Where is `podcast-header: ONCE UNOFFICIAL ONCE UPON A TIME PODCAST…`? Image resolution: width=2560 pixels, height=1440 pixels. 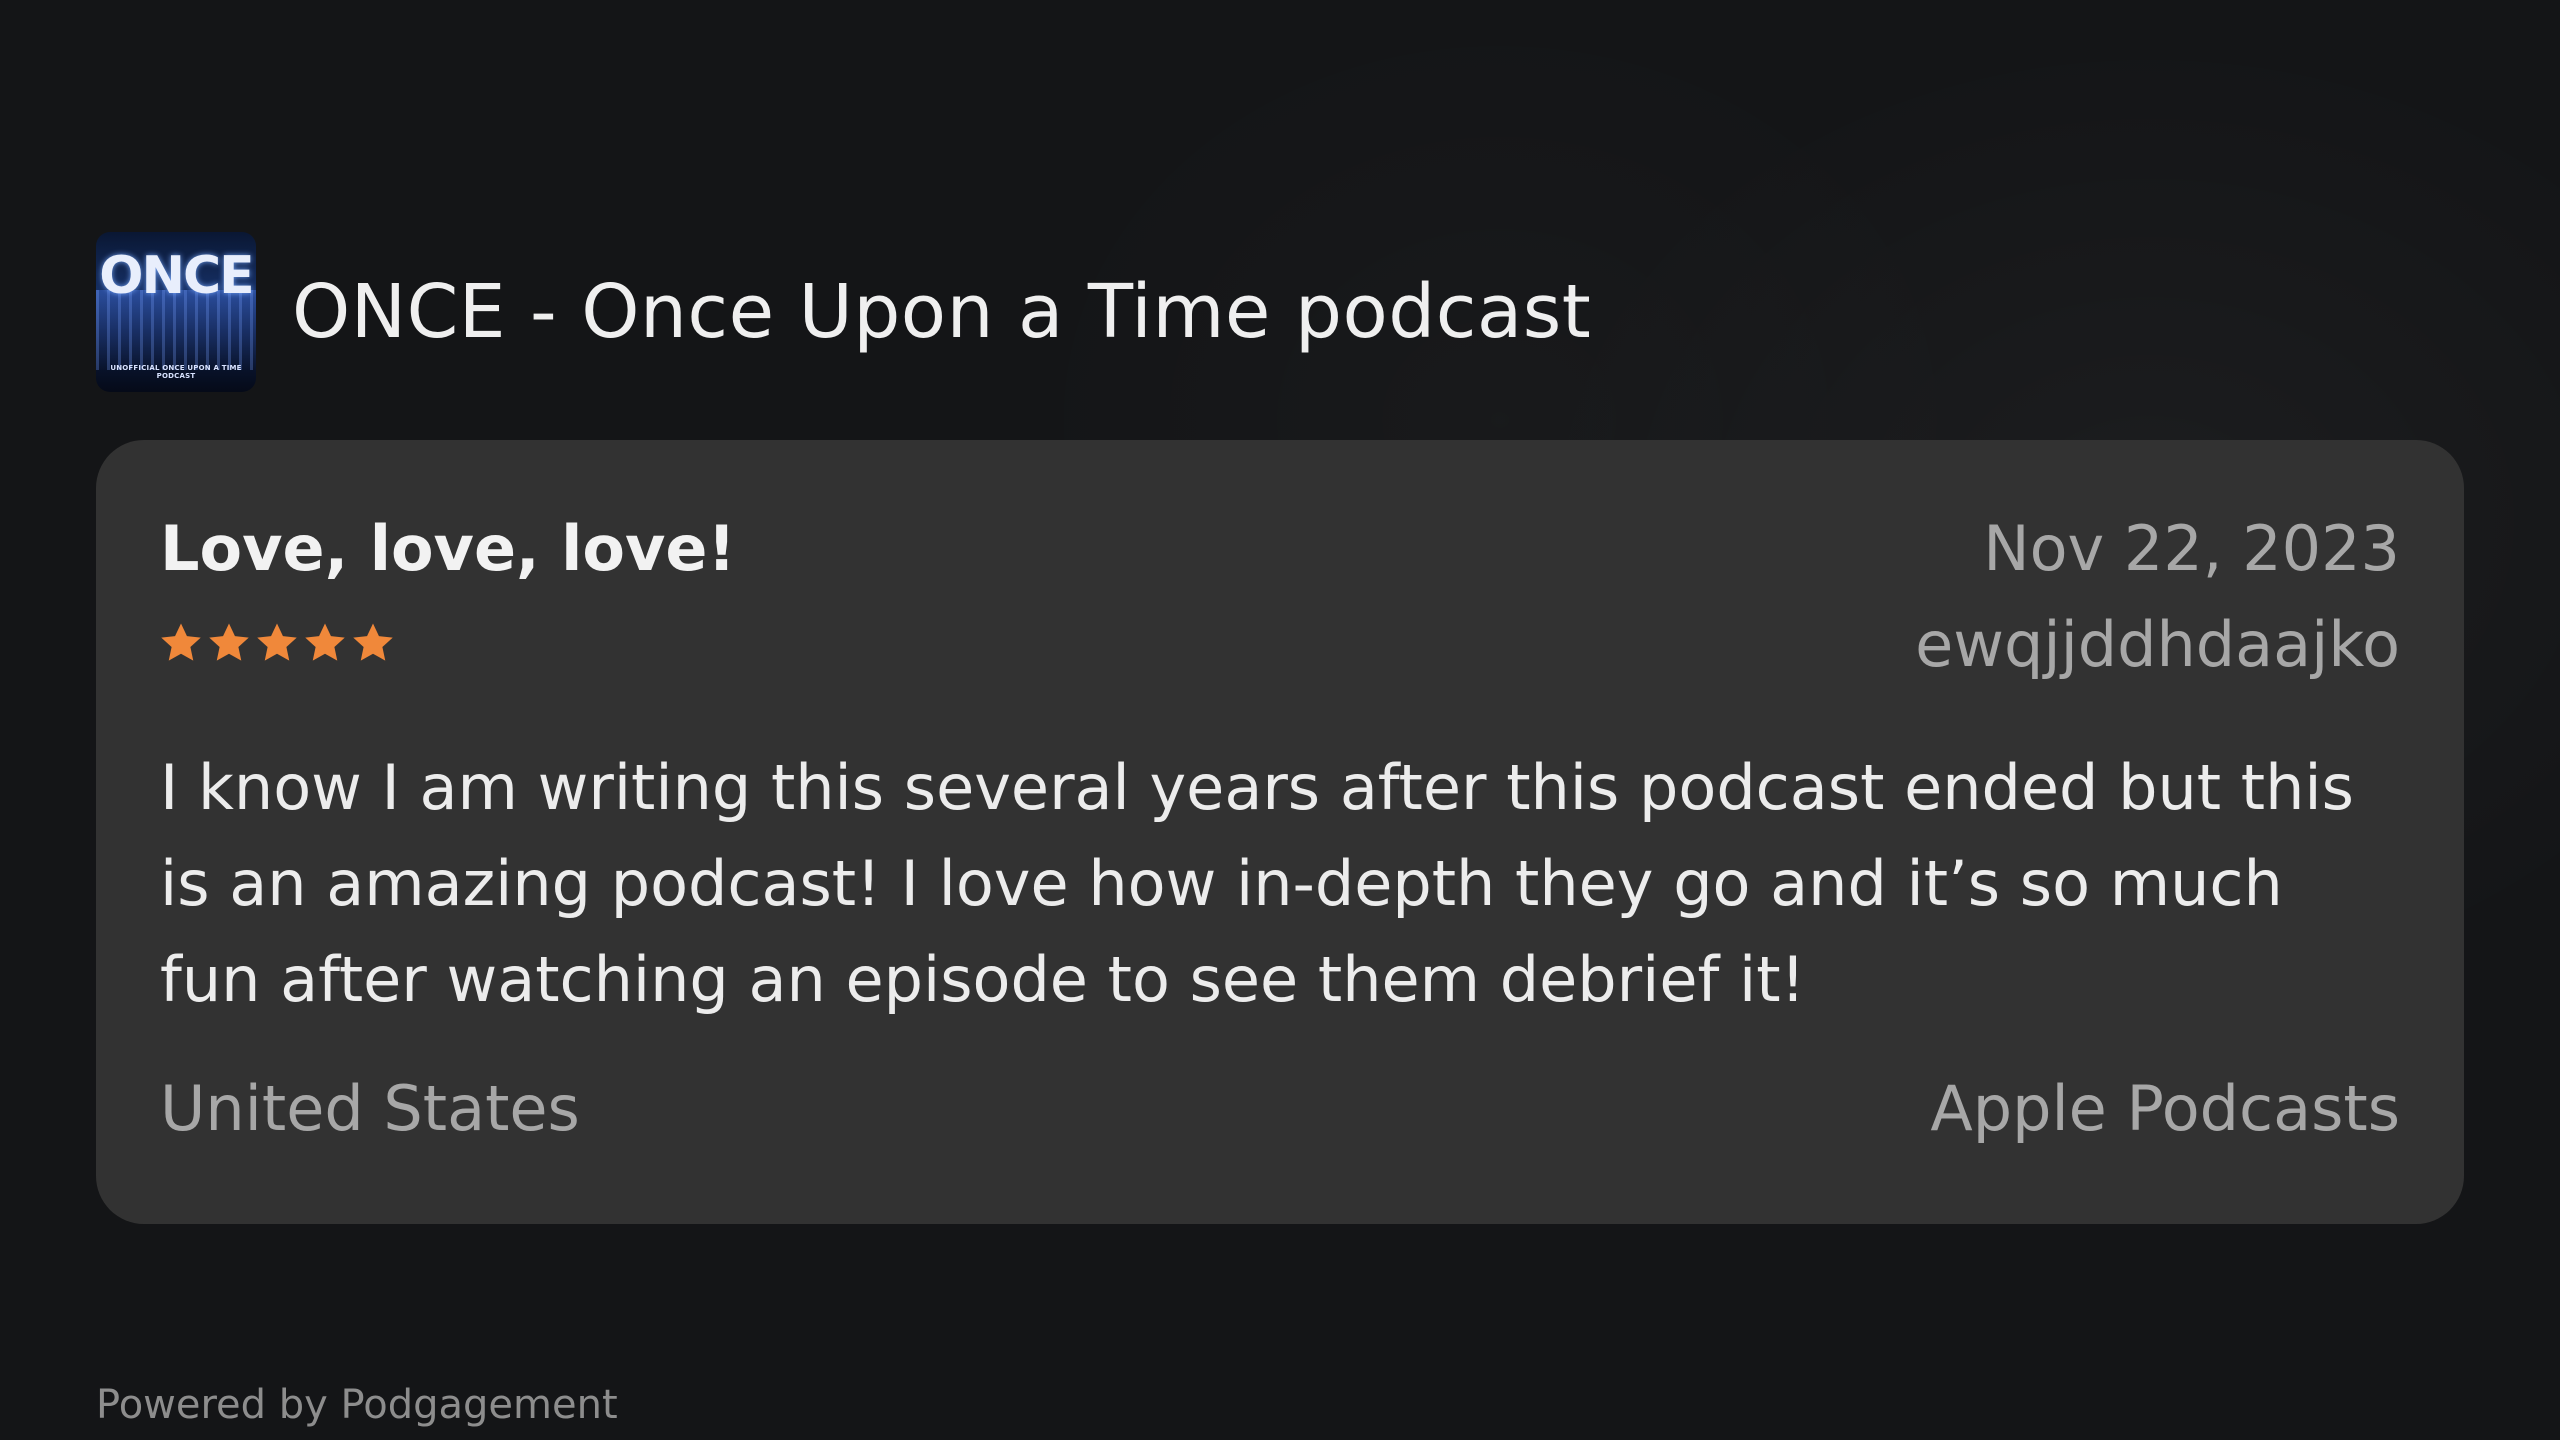 podcast-header: ONCE UNOFFICIAL ONCE UPON A TIME PODCAST… is located at coordinates (843, 312).